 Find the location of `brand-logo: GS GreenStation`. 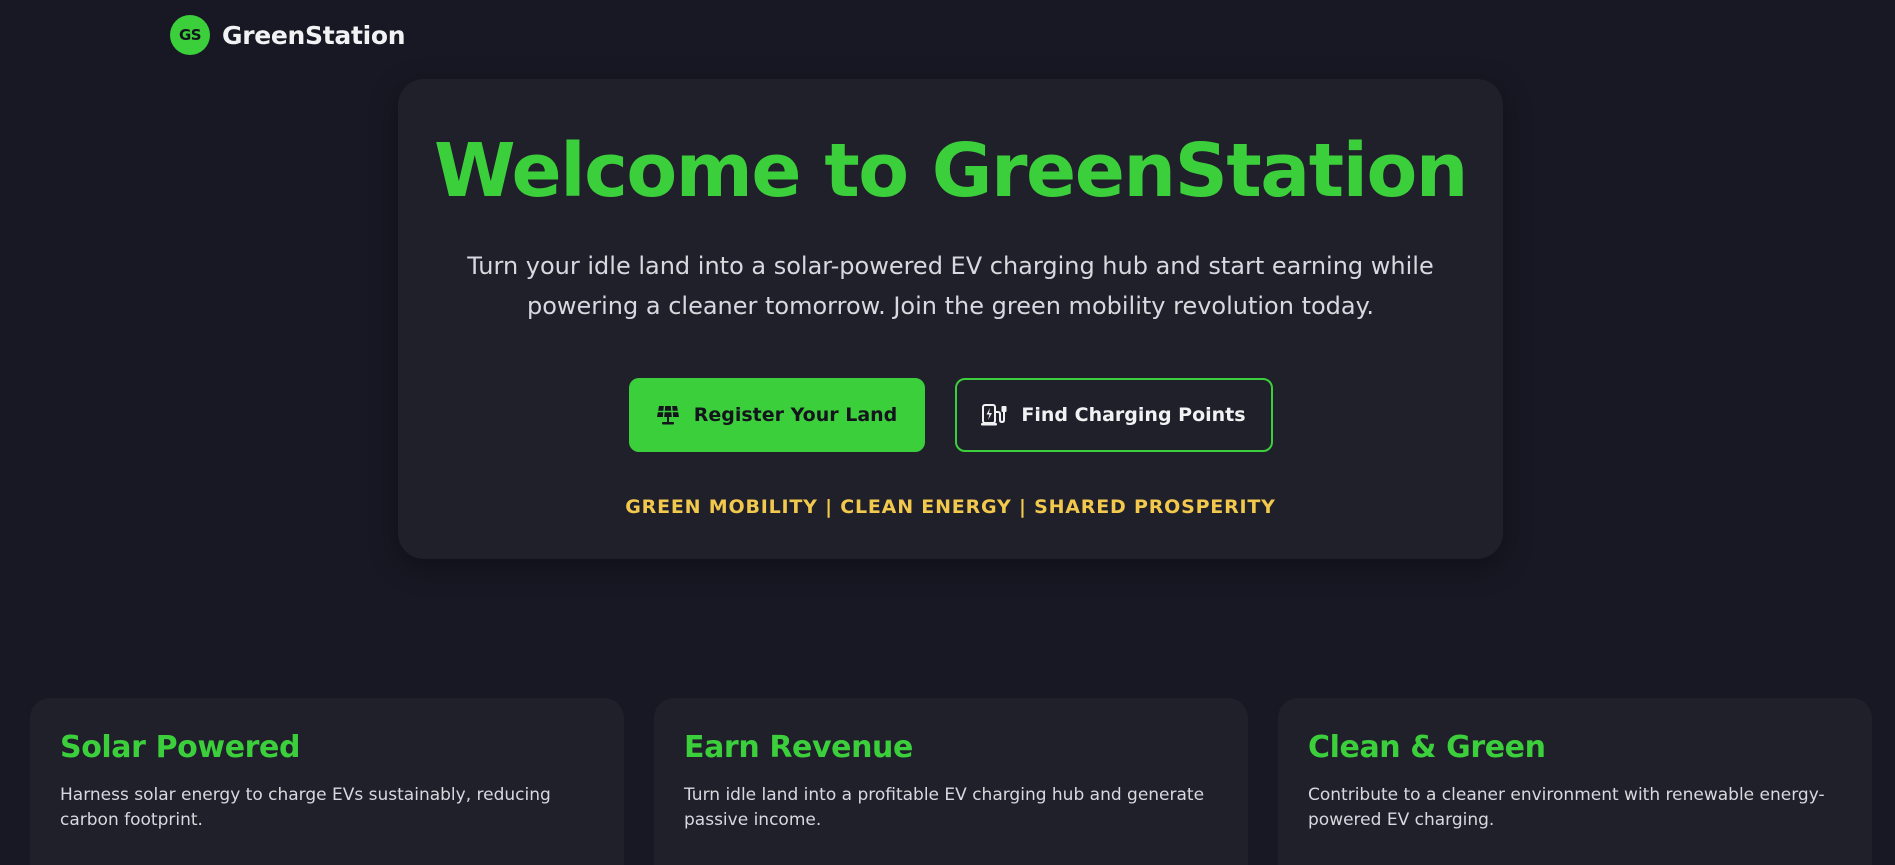

brand-logo: GS GreenStation is located at coordinates (288, 35).